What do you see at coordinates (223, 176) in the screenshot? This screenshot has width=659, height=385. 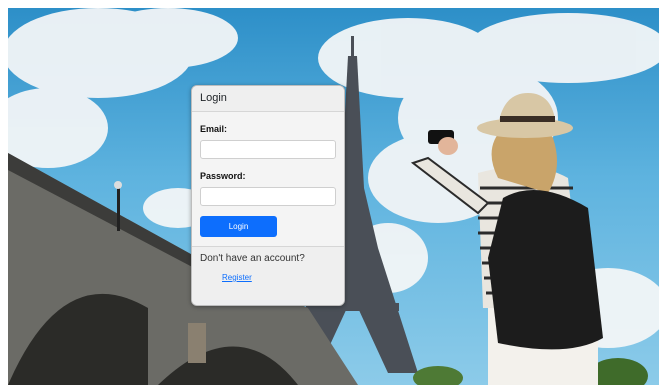 I see `password-label: Password:` at bounding box center [223, 176].